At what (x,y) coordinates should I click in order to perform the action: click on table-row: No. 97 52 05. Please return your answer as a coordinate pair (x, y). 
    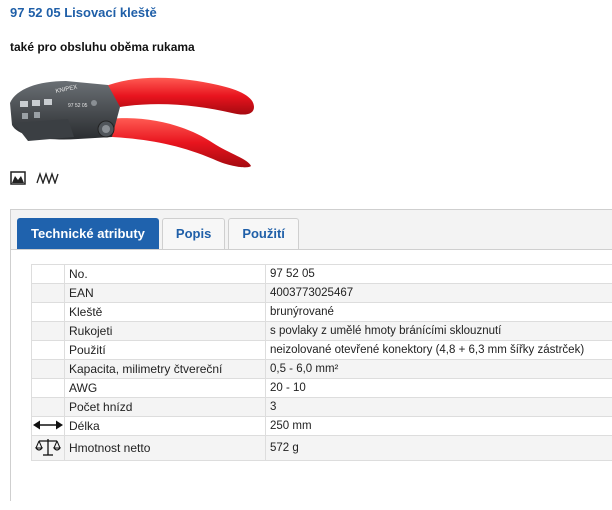
    Looking at the image, I should click on (322, 274).